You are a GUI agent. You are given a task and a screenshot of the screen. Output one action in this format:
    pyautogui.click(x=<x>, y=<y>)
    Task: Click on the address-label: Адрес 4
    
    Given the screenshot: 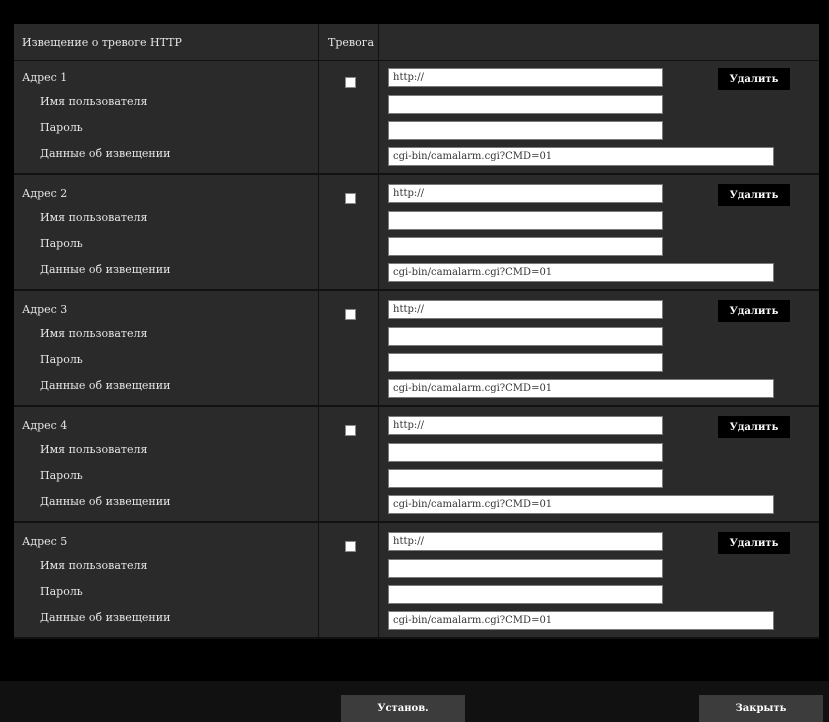 What is the action you would take?
    pyautogui.click(x=45, y=425)
    